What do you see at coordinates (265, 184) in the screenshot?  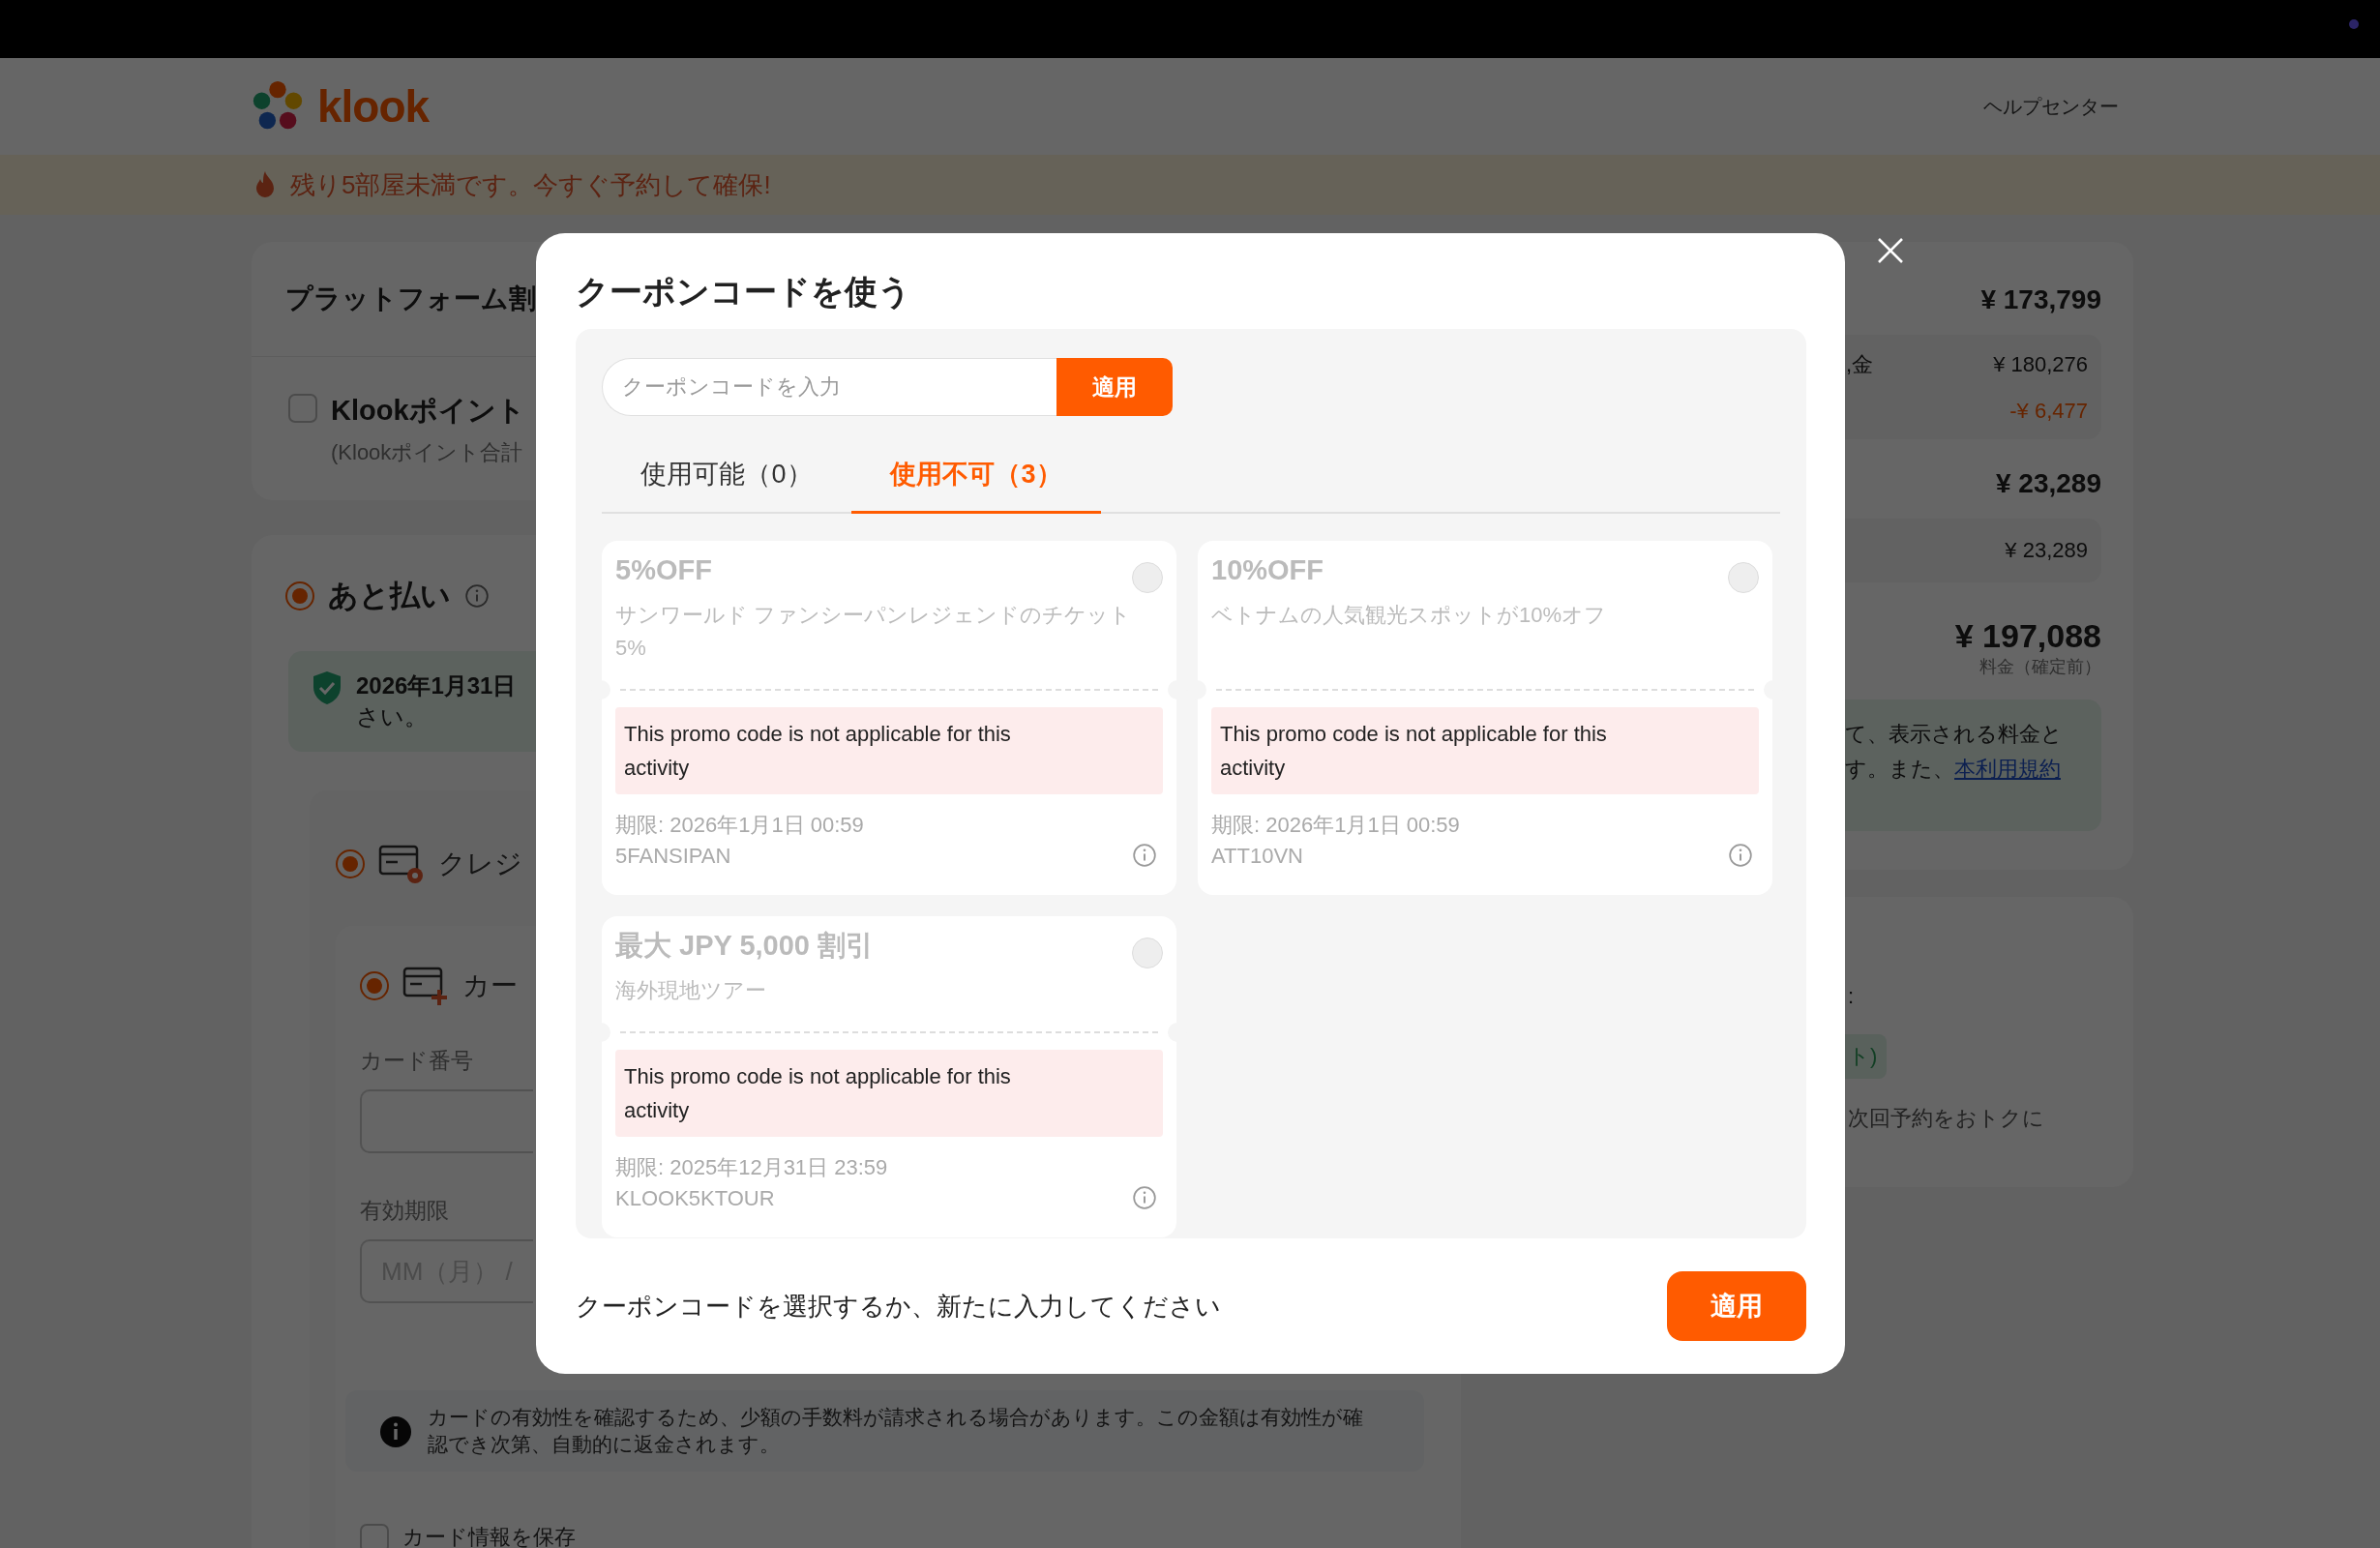 I see `fire-icon` at bounding box center [265, 184].